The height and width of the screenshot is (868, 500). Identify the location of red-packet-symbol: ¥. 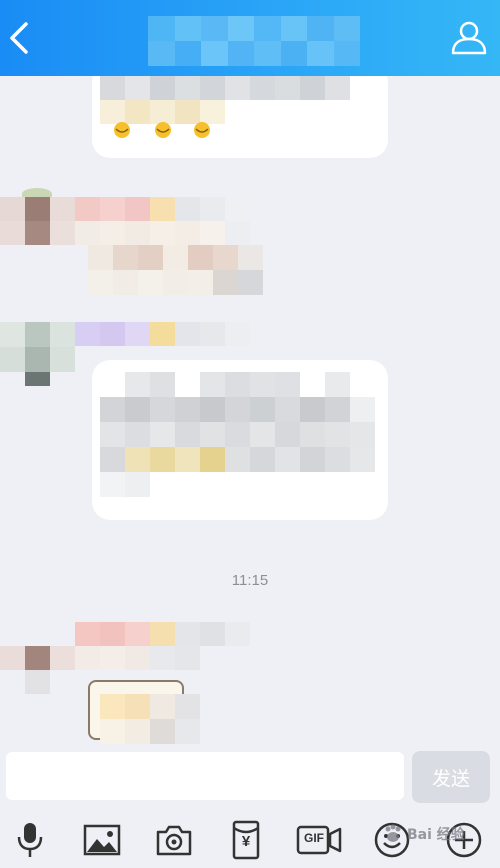
(246, 841).